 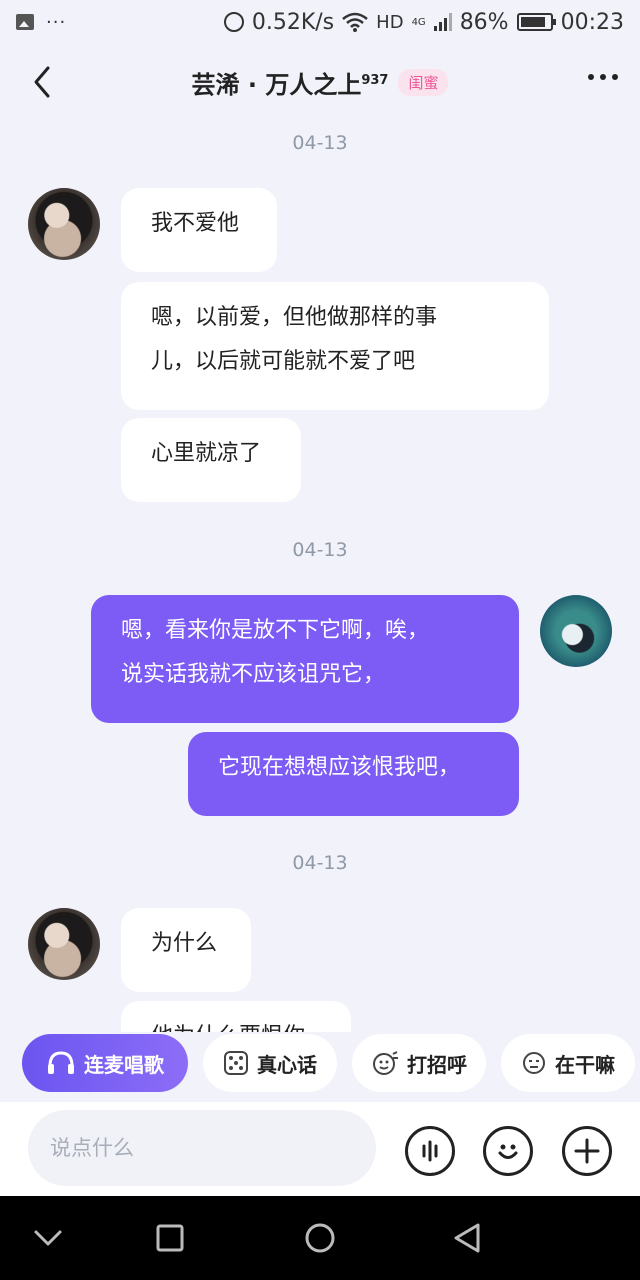 I want to click on battery-icon, so click(x=536, y=22).